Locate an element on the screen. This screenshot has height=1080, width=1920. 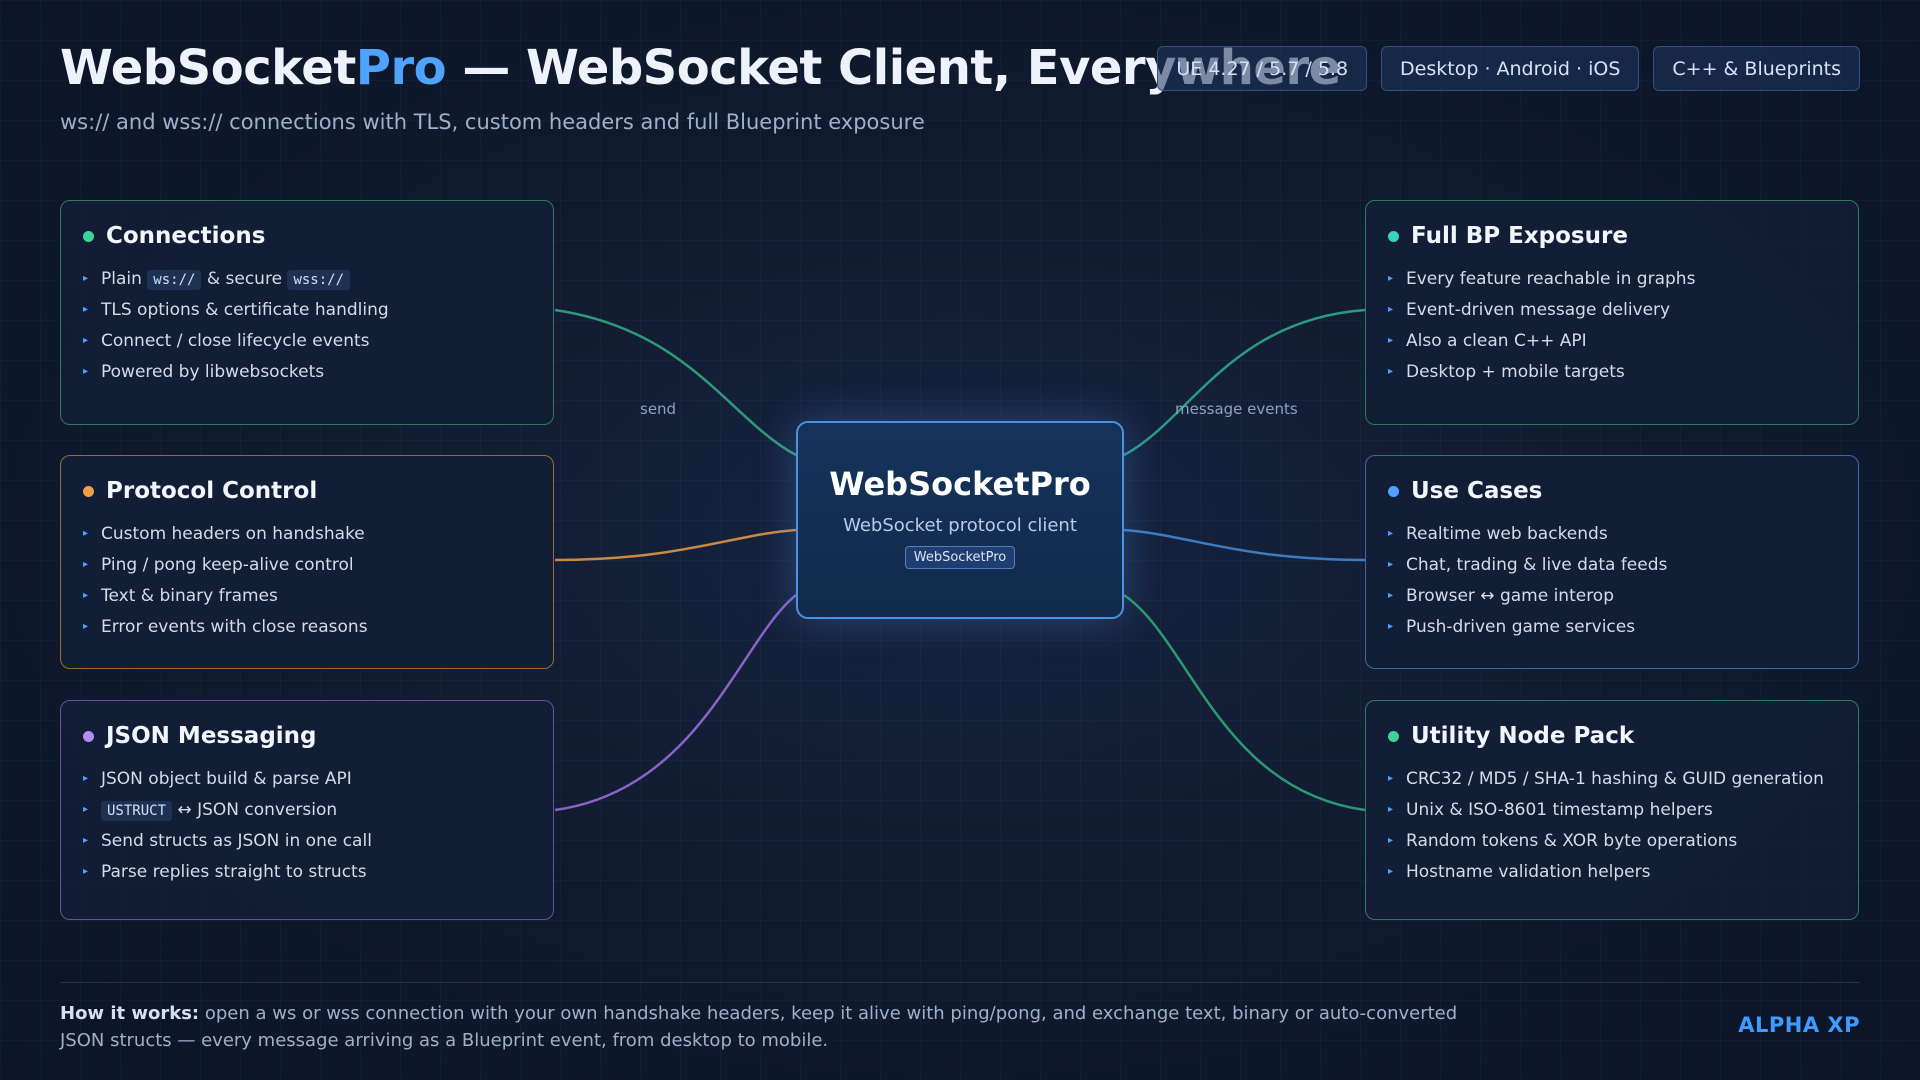
card-title: Use Cases is located at coordinates (1477, 491).